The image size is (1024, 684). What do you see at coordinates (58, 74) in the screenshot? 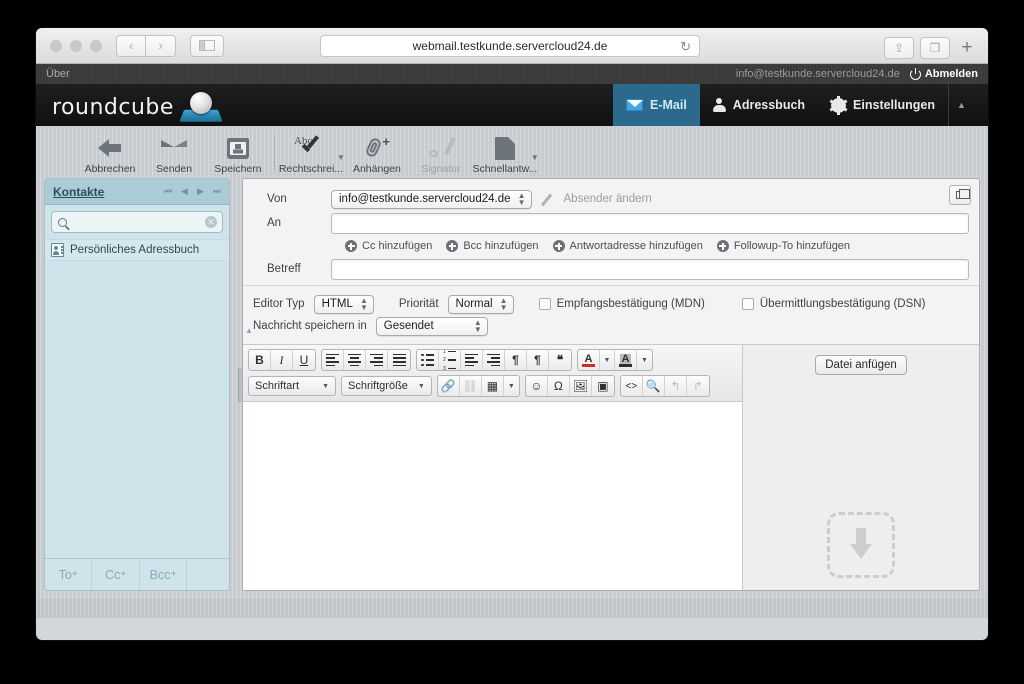
I see `about-link: Über` at bounding box center [58, 74].